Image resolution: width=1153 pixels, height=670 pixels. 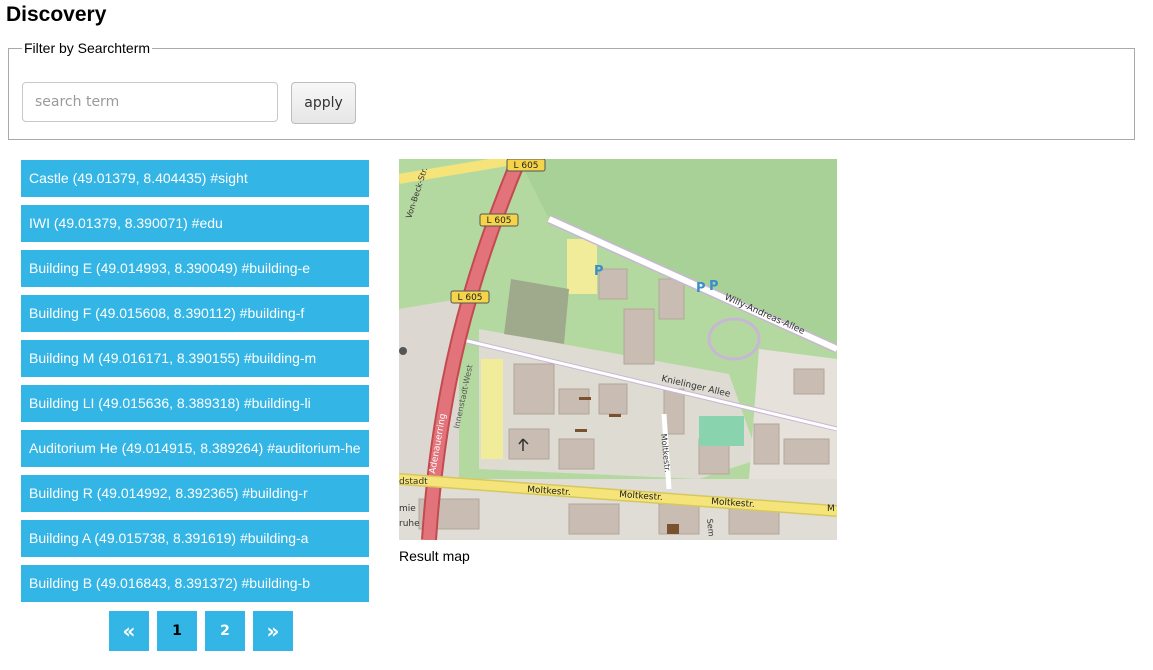 What do you see at coordinates (714, 286) in the screenshot?
I see `parking-marker-3: P` at bounding box center [714, 286].